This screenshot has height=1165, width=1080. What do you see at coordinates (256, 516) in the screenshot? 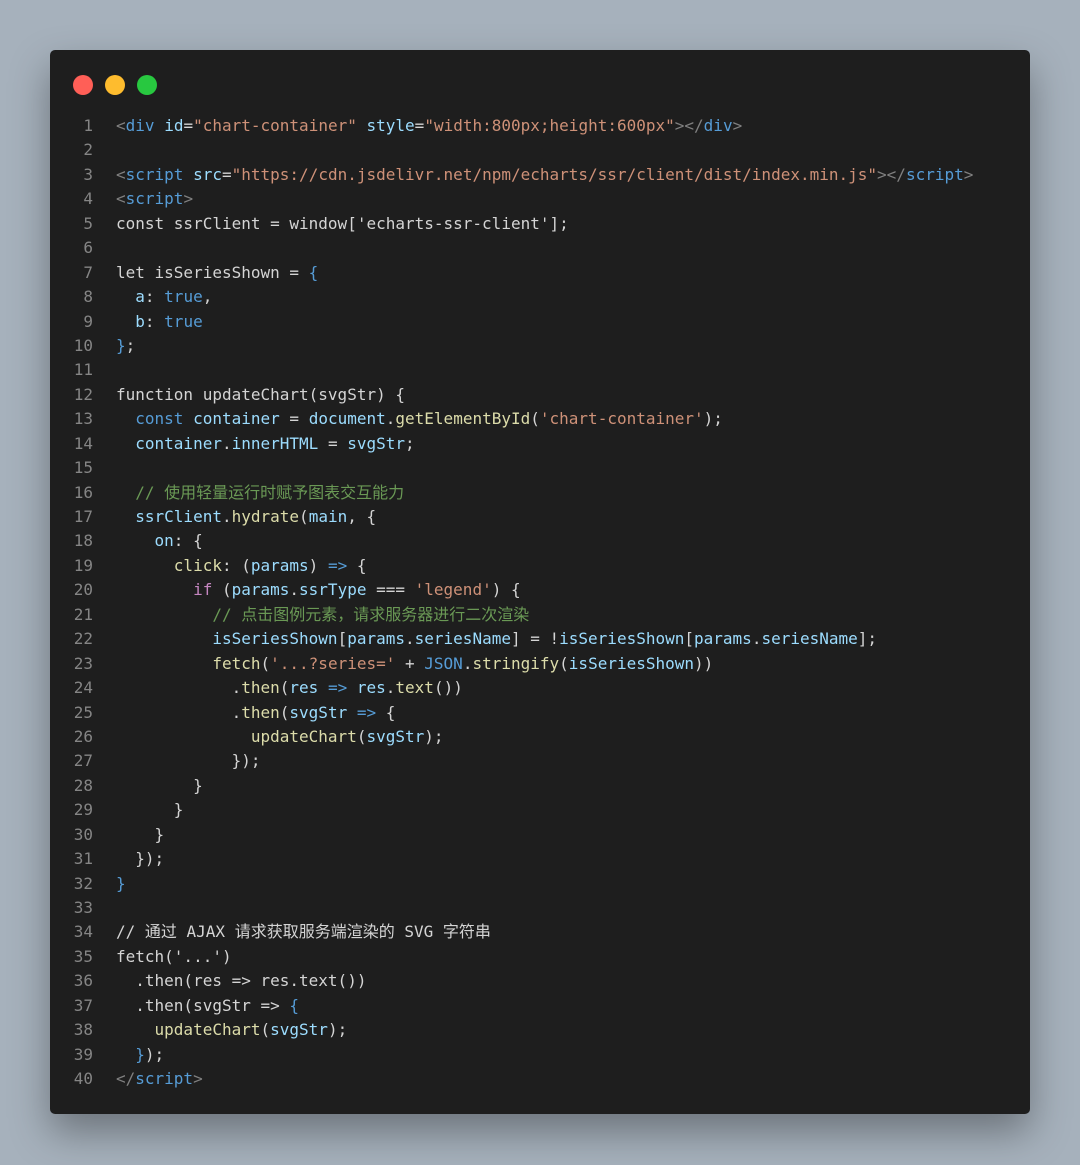
I see `code-text: ssrClient.hydrate(main, {` at bounding box center [256, 516].